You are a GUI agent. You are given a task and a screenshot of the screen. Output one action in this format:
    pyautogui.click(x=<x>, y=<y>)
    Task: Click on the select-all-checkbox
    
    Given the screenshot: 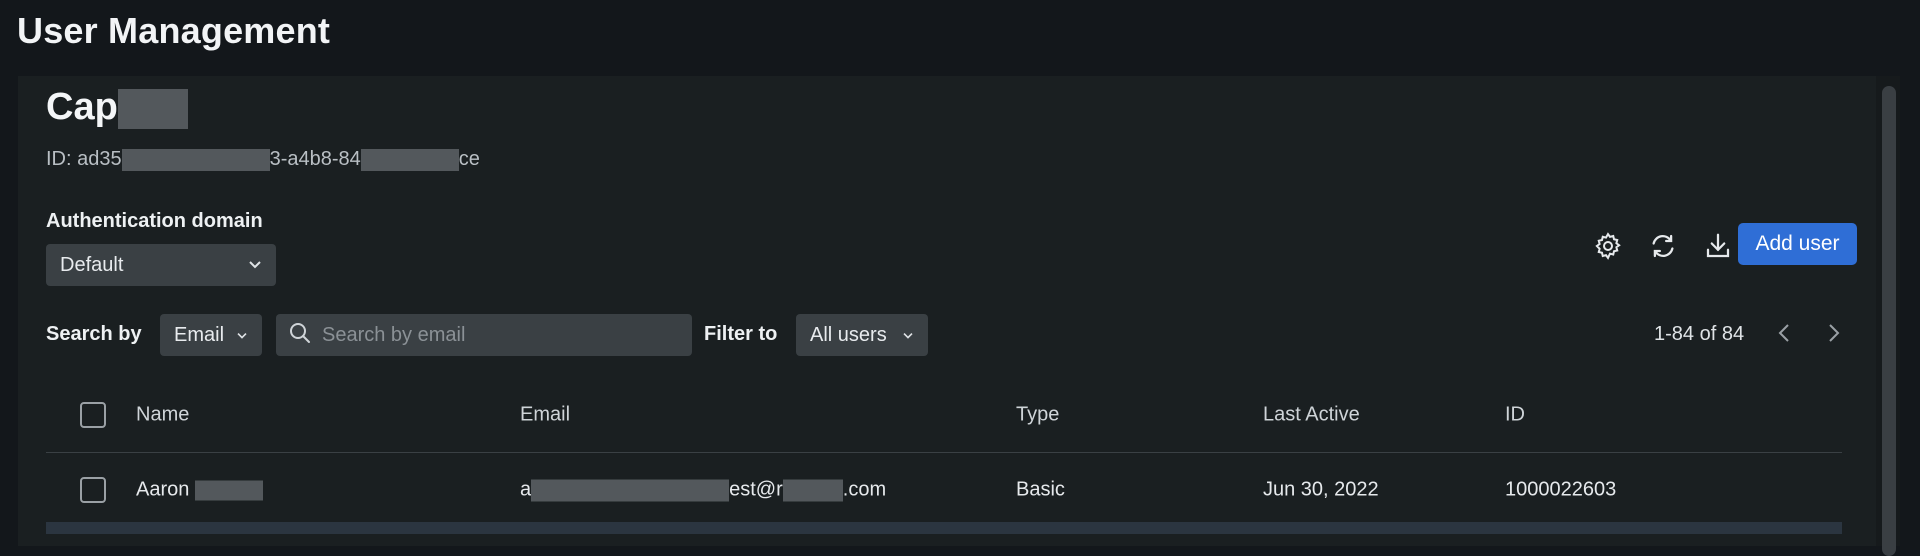 What is the action you would take?
    pyautogui.click(x=93, y=415)
    